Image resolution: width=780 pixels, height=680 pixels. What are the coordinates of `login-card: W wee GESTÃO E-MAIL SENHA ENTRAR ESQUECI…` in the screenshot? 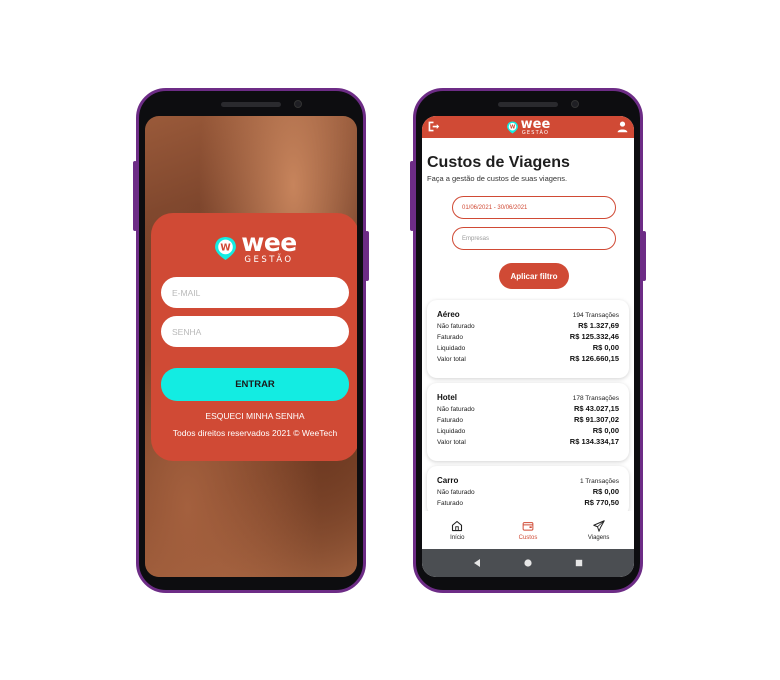 It's located at (254, 337).